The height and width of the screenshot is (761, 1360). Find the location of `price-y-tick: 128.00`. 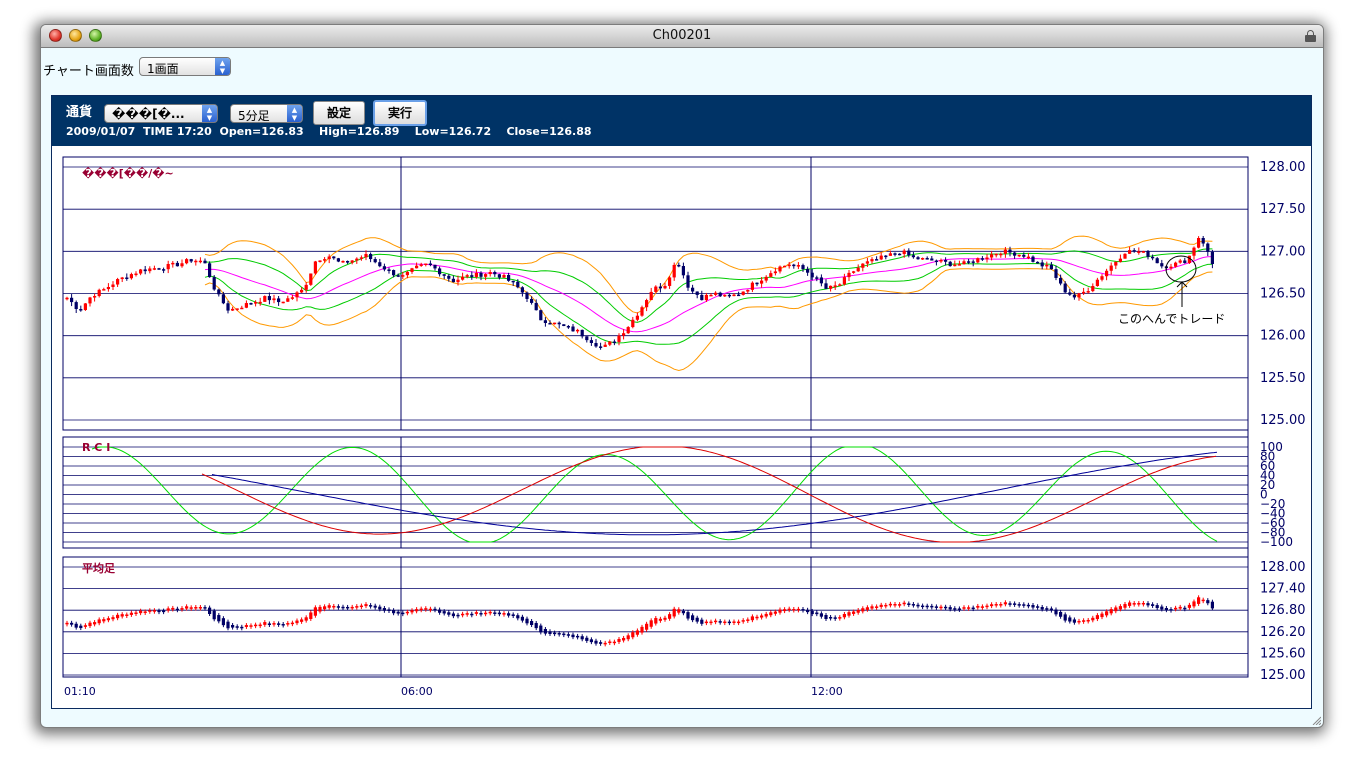

price-y-tick: 128.00 is located at coordinates (1283, 167).